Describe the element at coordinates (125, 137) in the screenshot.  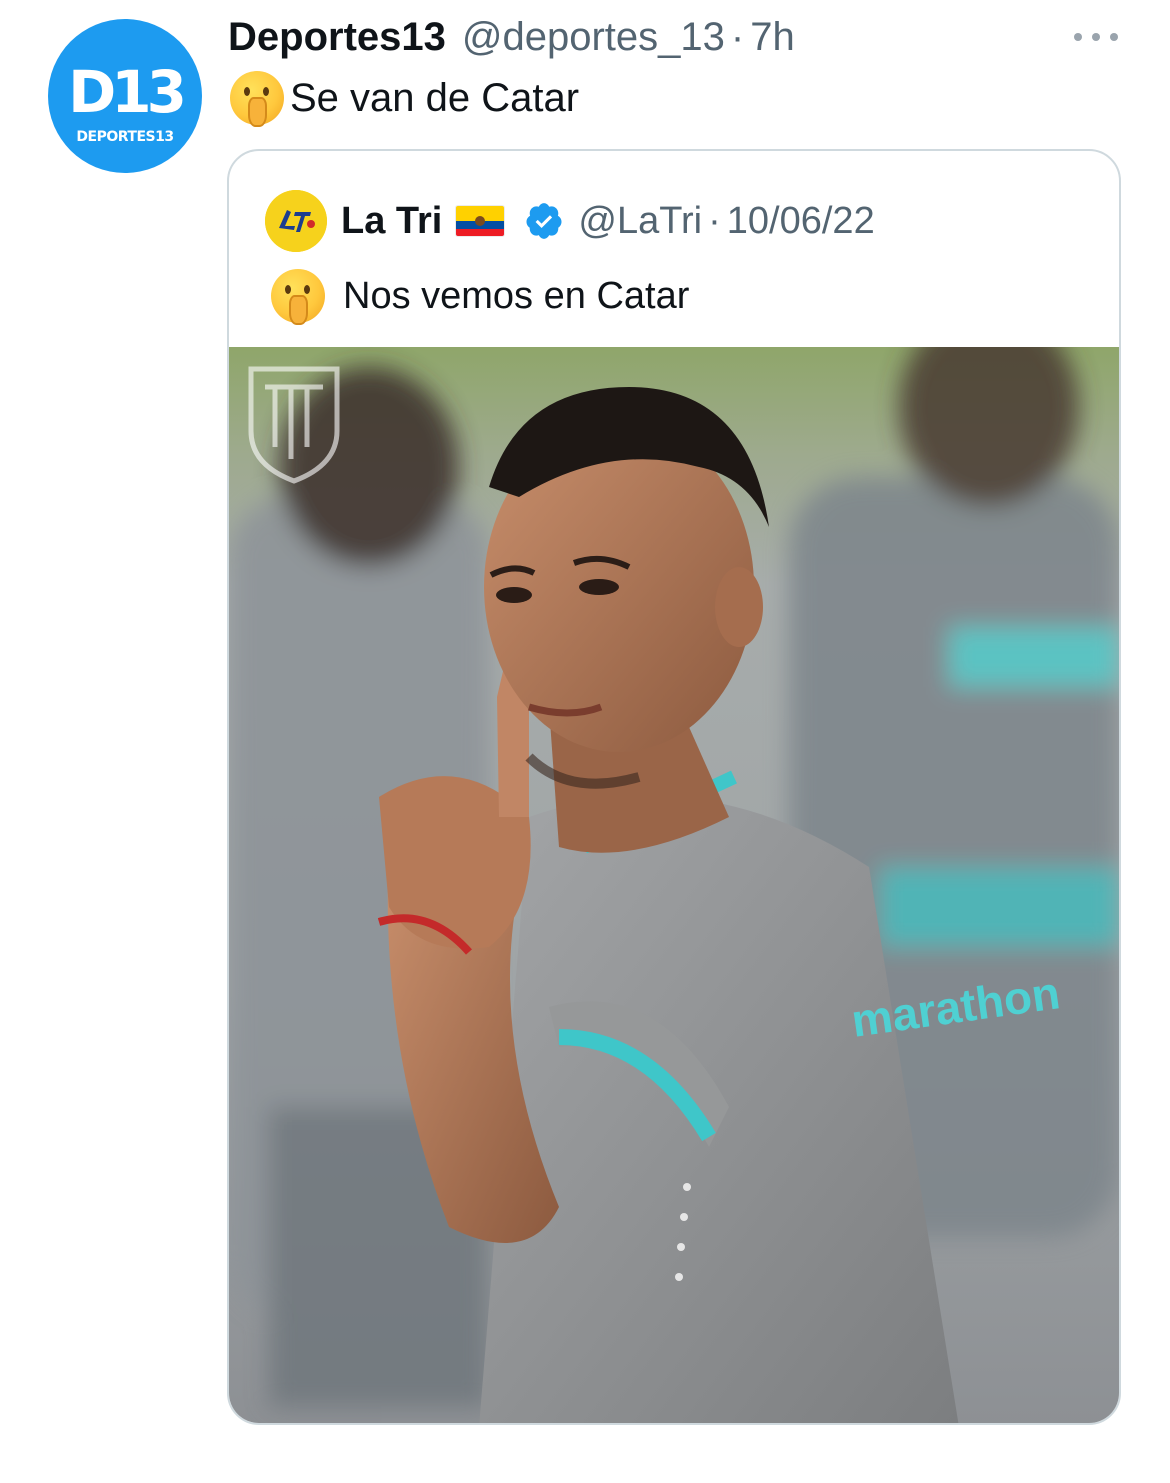
I see `avatar-logo-subtext: DEPORTES13` at that location.